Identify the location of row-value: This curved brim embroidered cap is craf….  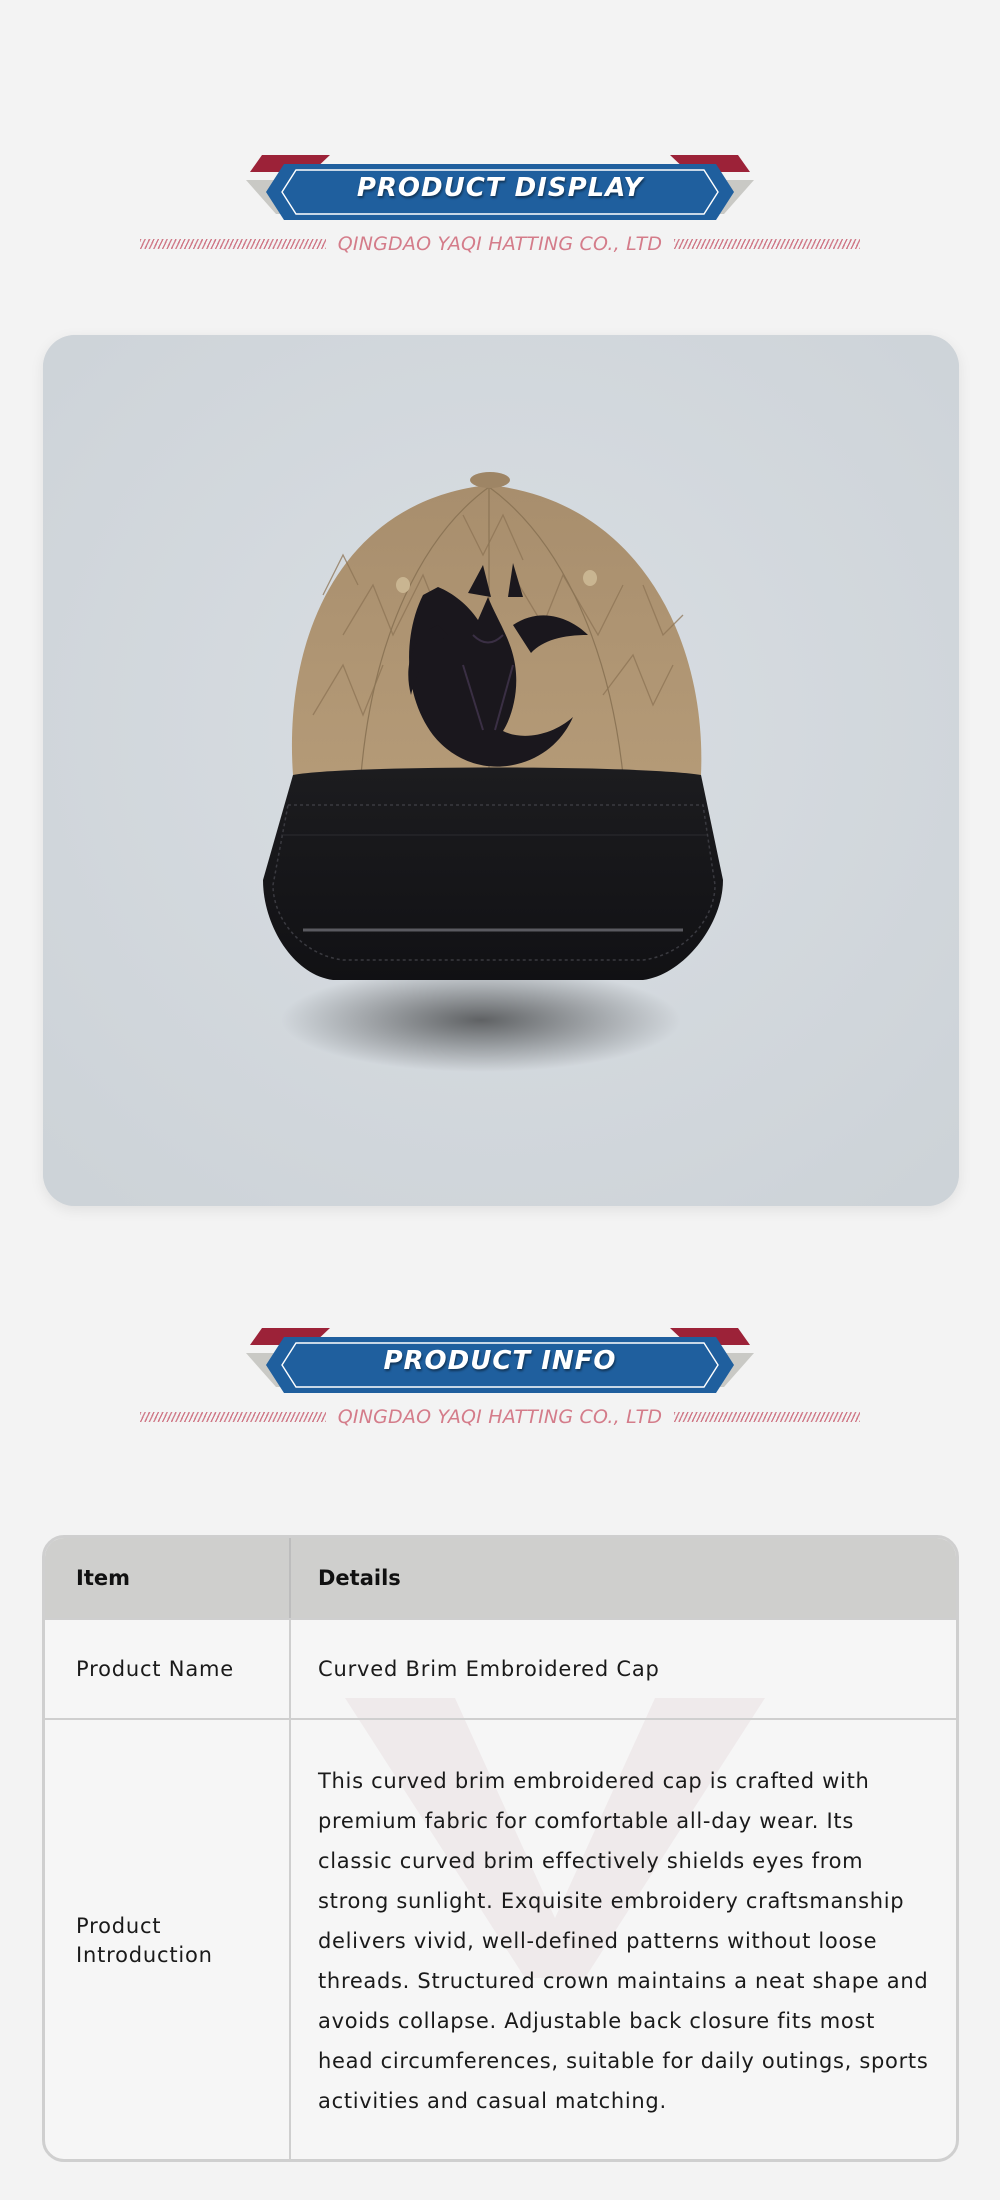
(623, 1939).